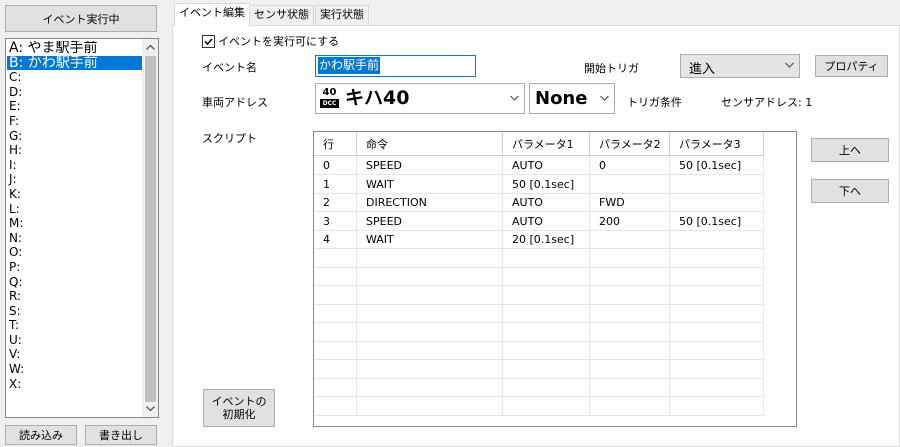 This screenshot has width=900, height=447. I want to click on enable-event-checkbox: イベントを実行可にする, so click(270, 41).